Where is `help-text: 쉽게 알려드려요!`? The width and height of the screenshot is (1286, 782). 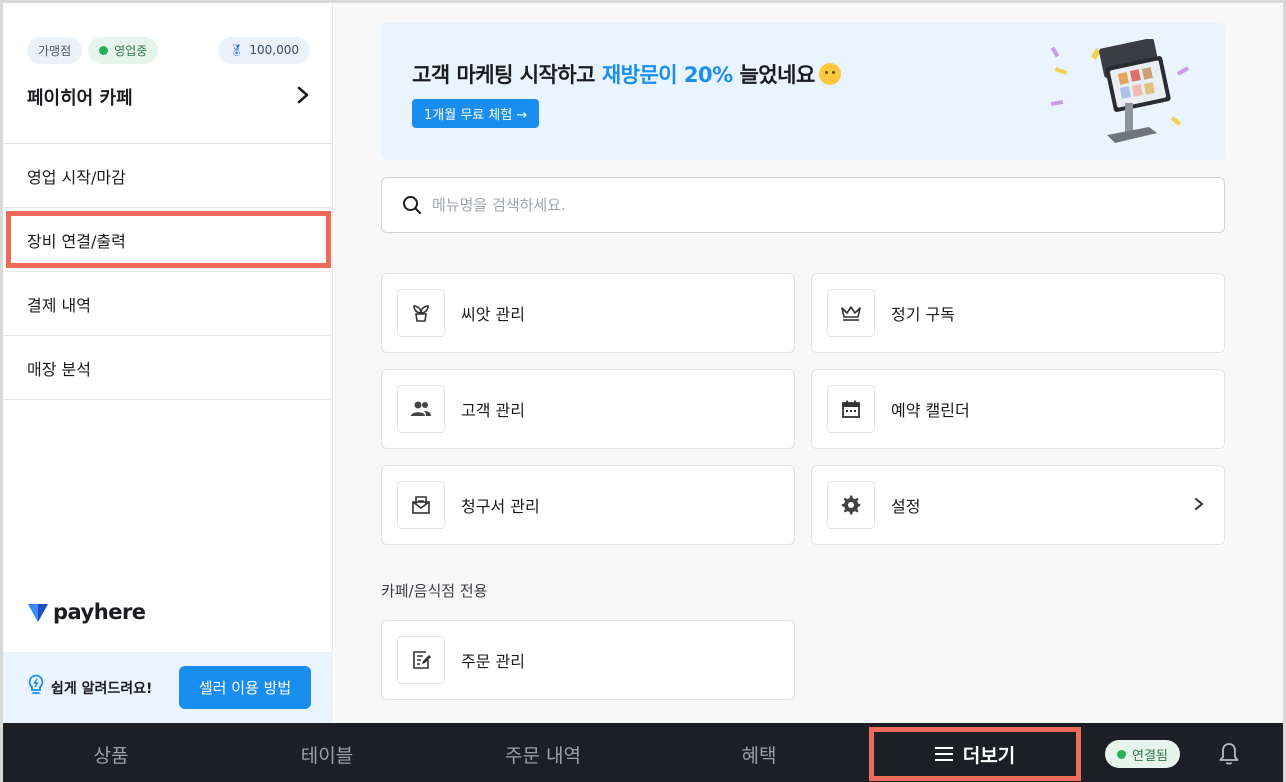
help-text: 쉽게 알려드려요! is located at coordinates (102, 688).